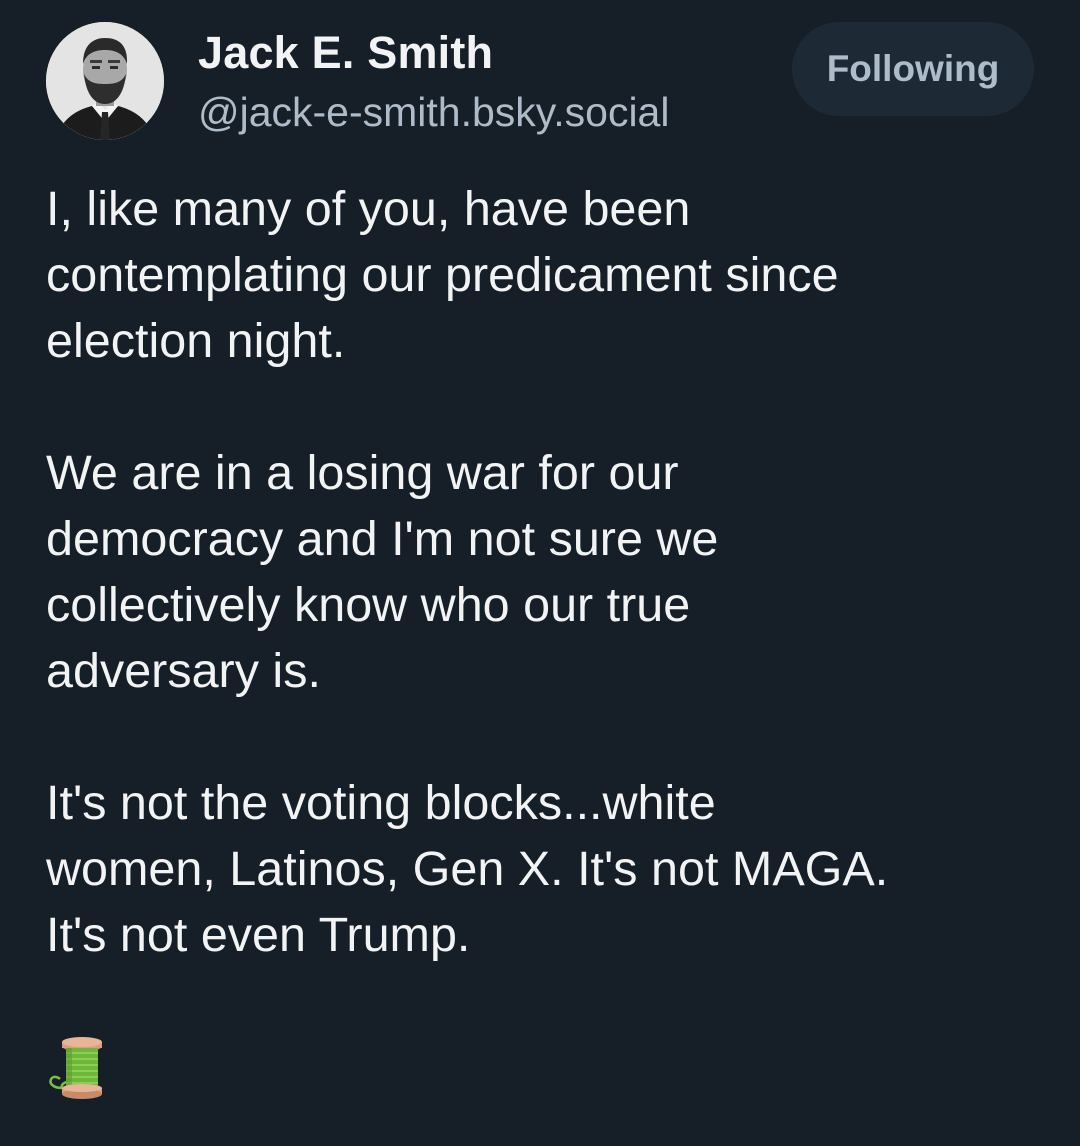 This screenshot has width=1080, height=1146. What do you see at coordinates (345, 53) in the screenshot?
I see `author-display-name: Jack E. Smith` at bounding box center [345, 53].